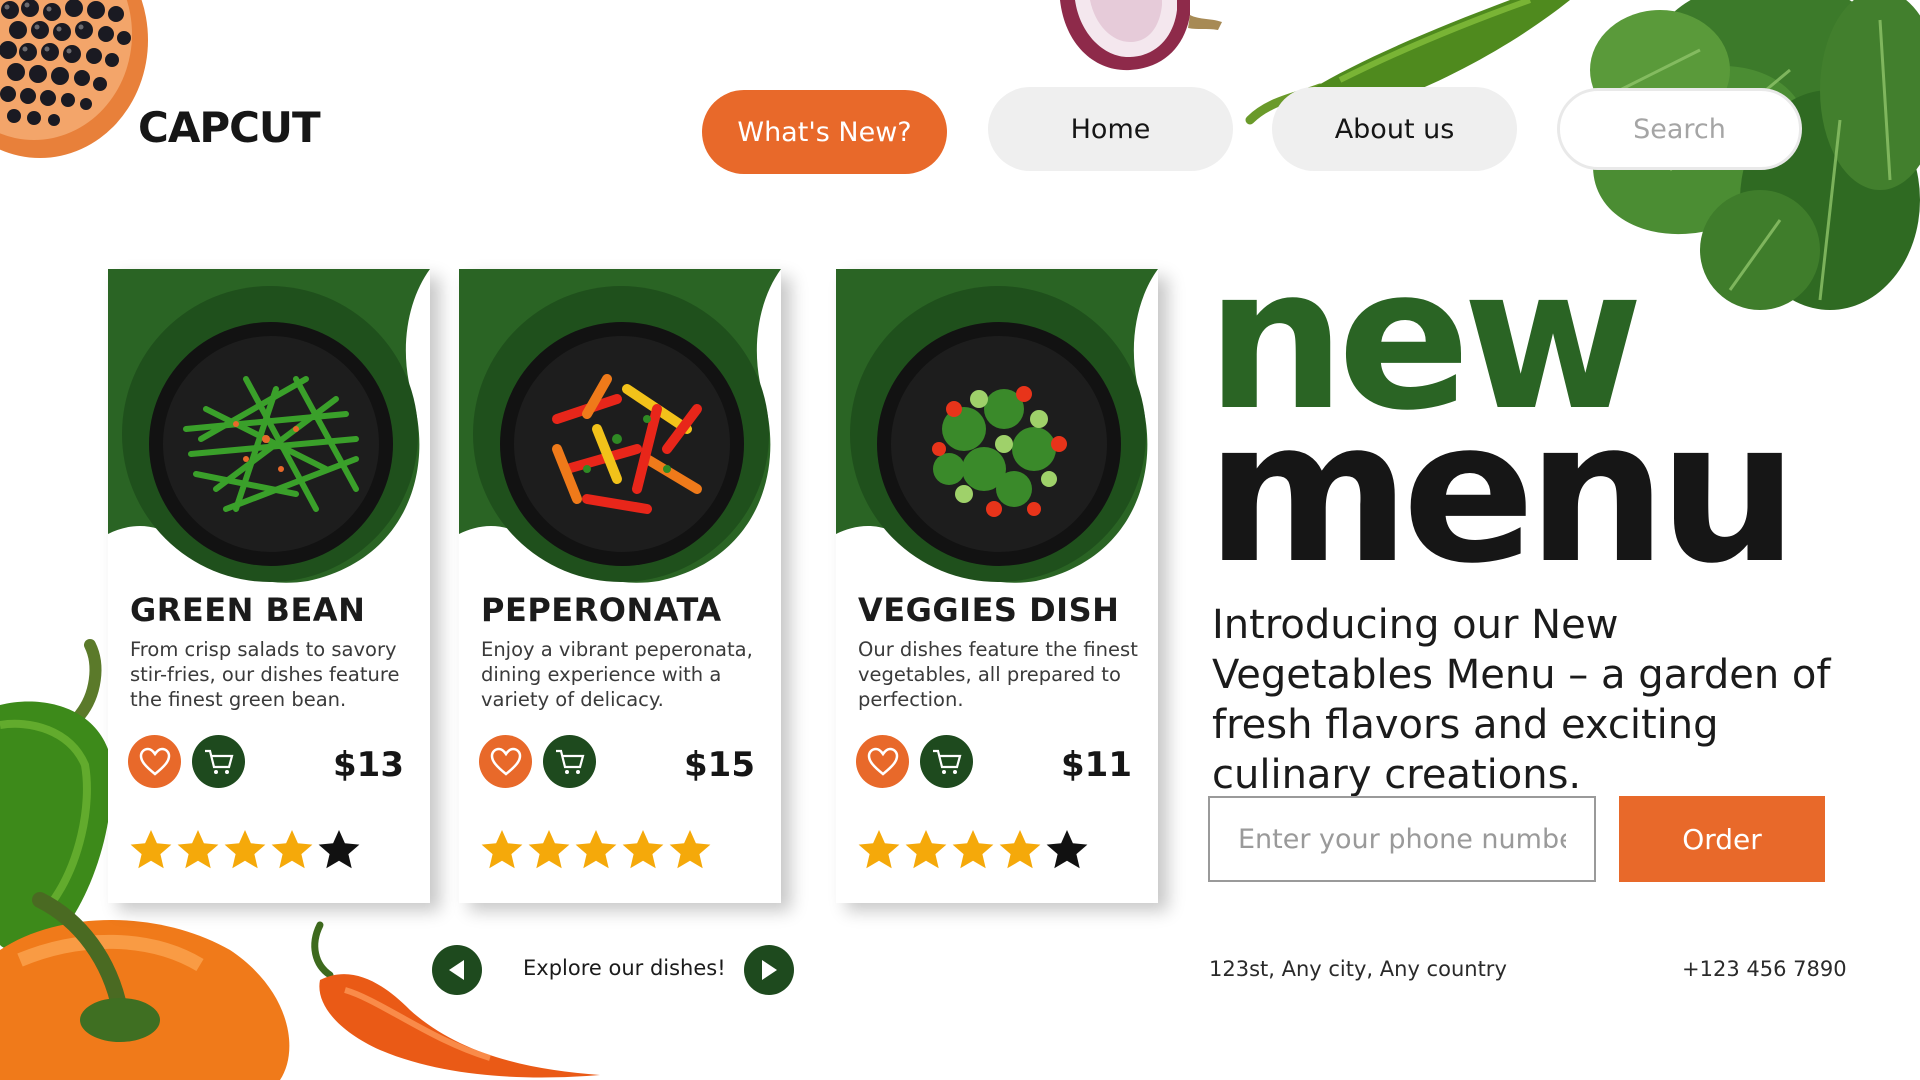 Image resolution: width=1920 pixels, height=1080 pixels. What do you see at coordinates (1394, 129) in the screenshot?
I see `about-us-button: About us` at bounding box center [1394, 129].